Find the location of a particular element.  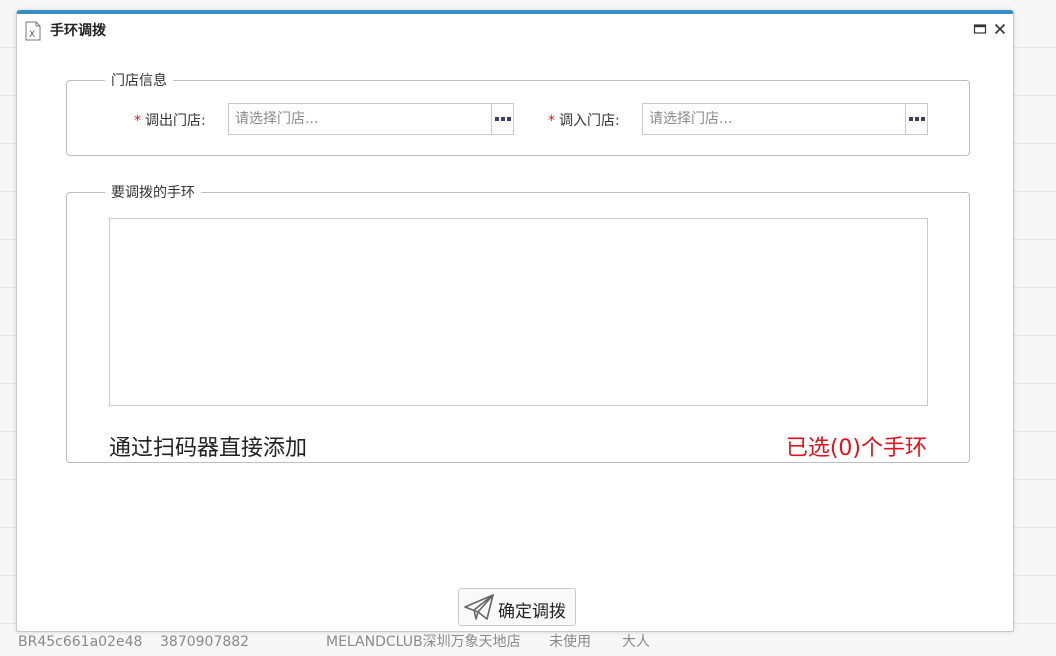

from-store-label-text: 调出门店: is located at coordinates (175, 121).